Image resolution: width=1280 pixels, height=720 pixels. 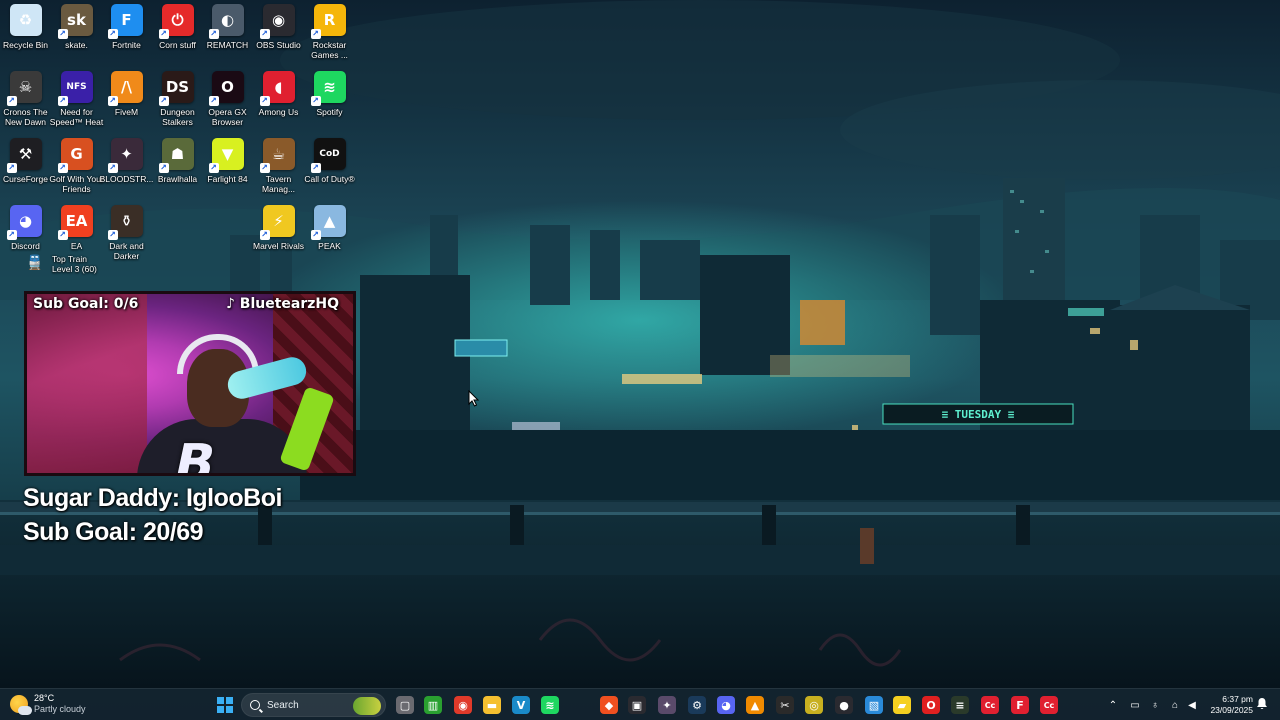 I want to click on taskbar-app-terminal: ≡, so click(x=960, y=705).